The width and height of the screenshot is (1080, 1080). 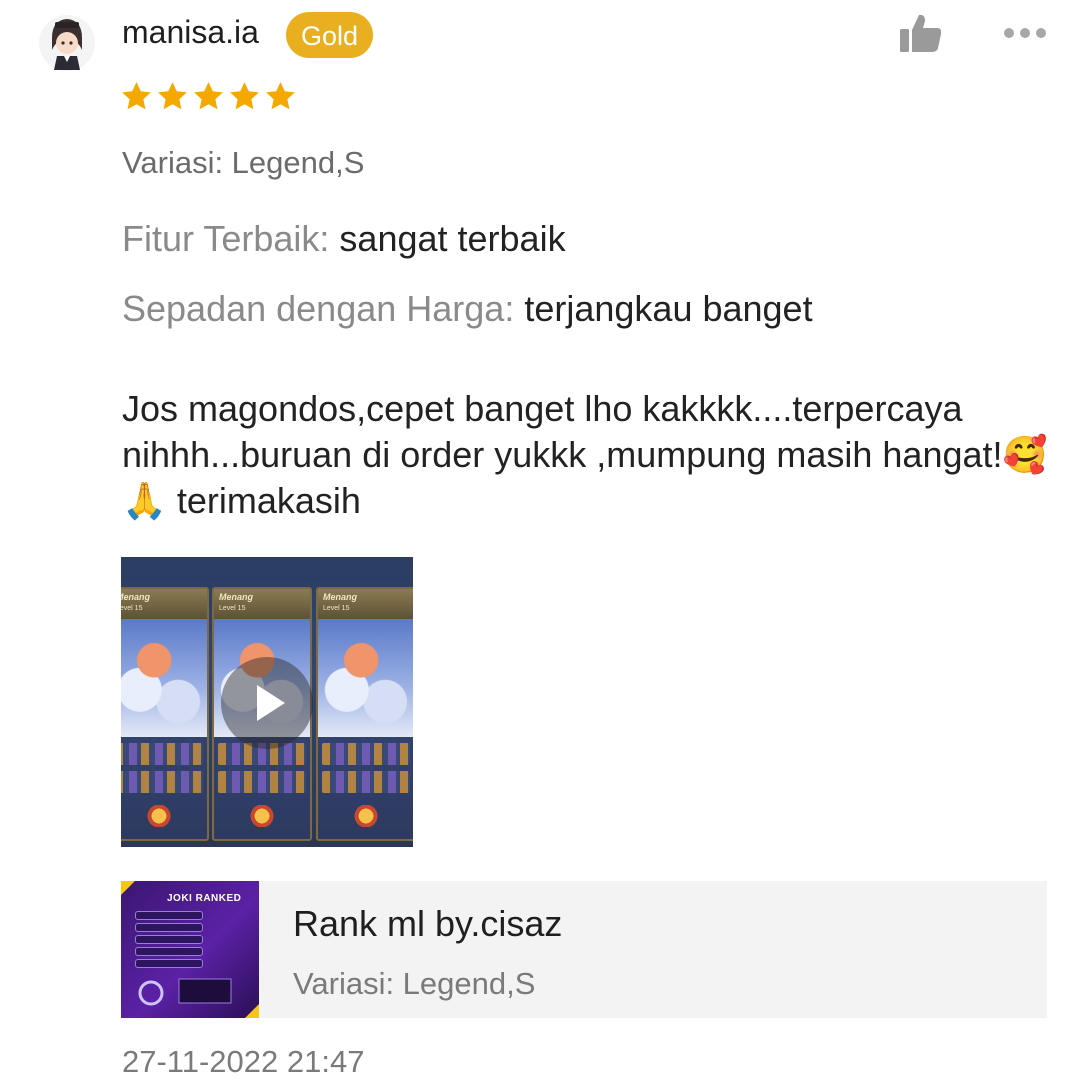 I want to click on product-thumbnail: JOKI RANKED, so click(x=190, y=949).